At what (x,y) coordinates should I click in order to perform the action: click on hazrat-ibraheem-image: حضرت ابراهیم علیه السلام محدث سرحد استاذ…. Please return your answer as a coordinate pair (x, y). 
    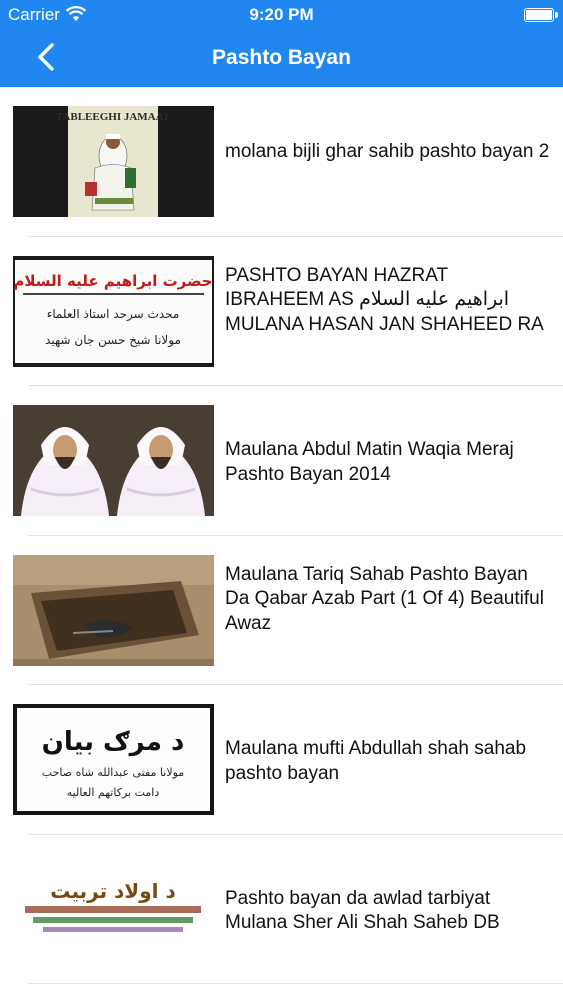
    Looking at the image, I should click on (113, 311).